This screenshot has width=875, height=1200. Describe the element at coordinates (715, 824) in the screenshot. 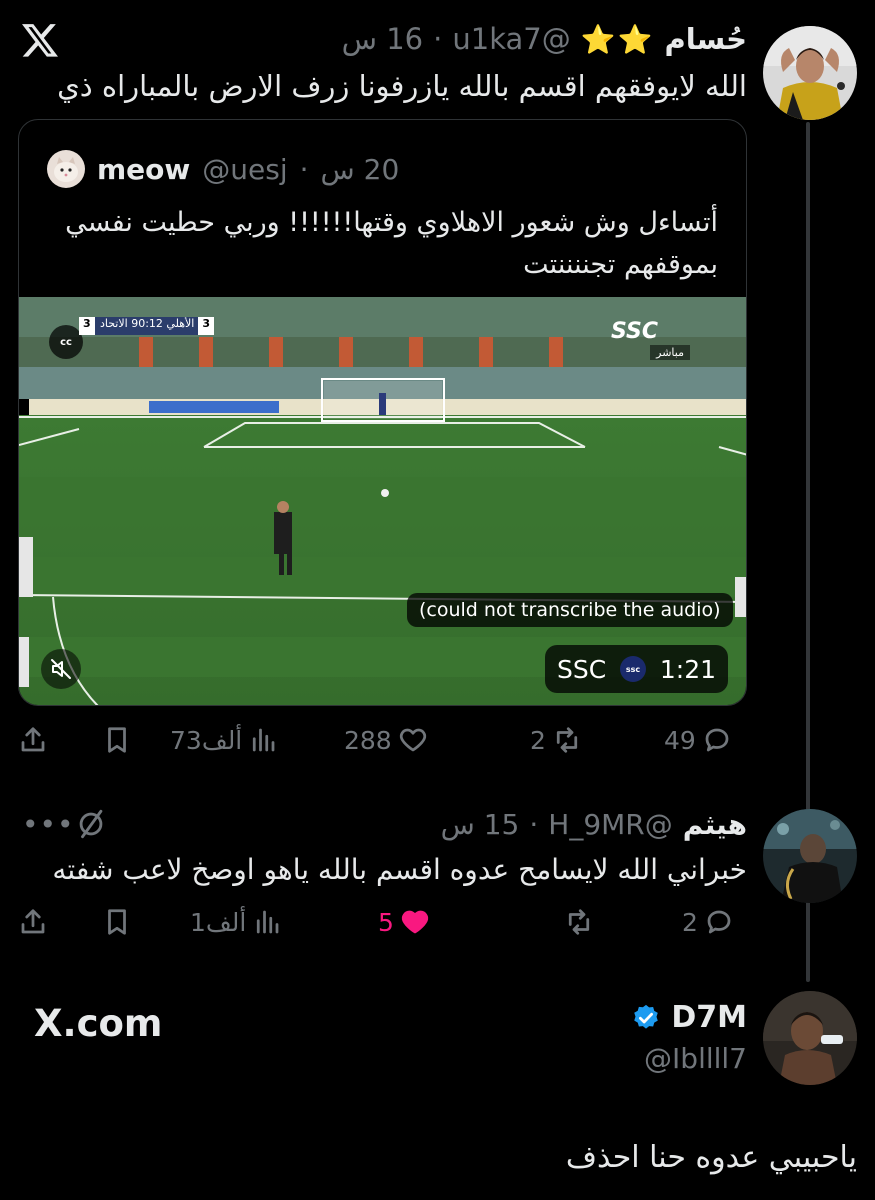

I see `tweet2-author-name: هيثم` at that location.